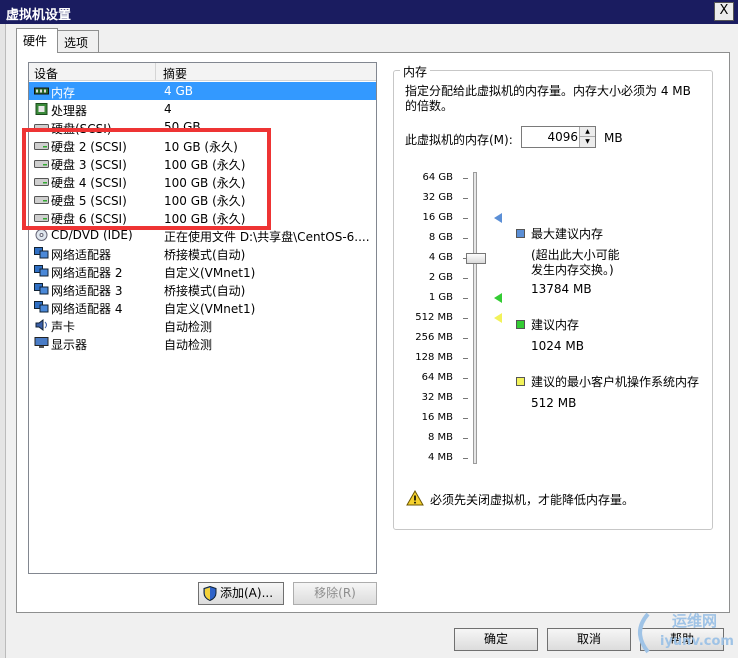  Describe the element at coordinates (41, 325) in the screenshot. I see `sound-card-icon` at that location.